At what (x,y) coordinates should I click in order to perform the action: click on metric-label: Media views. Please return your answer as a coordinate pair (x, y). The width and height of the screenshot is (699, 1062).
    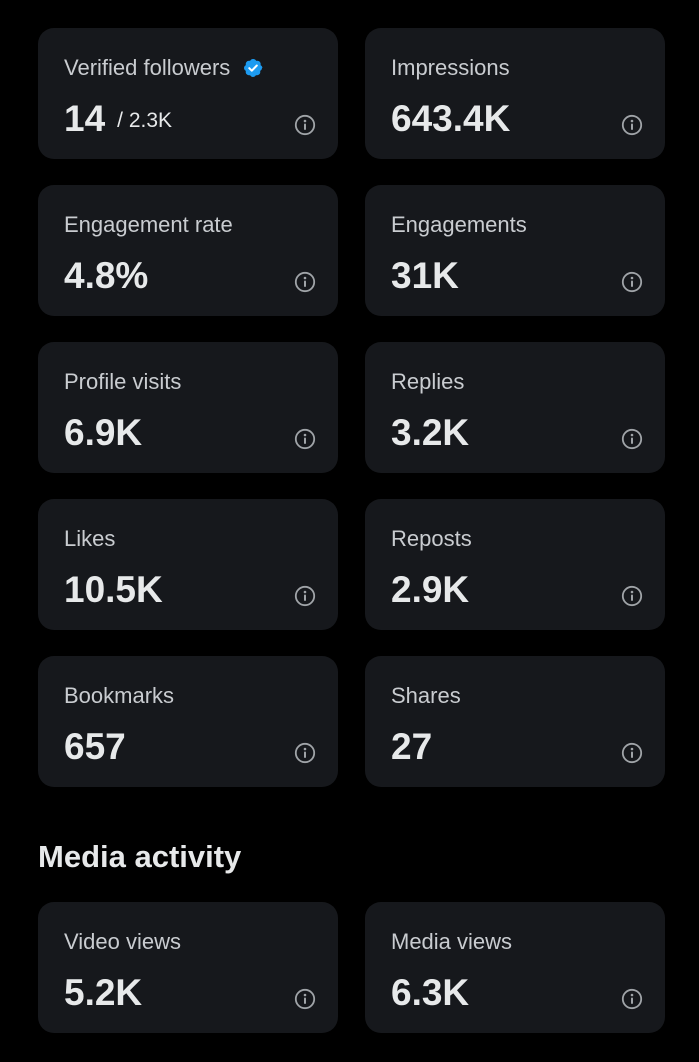
    Looking at the image, I should click on (452, 941).